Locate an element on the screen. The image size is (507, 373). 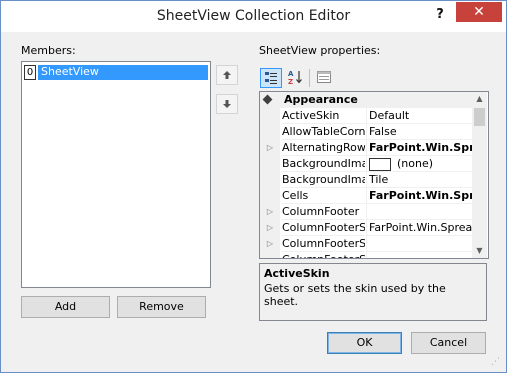
title-bar: SheetView Collection Editor ? ✕ is located at coordinates (253, 16).